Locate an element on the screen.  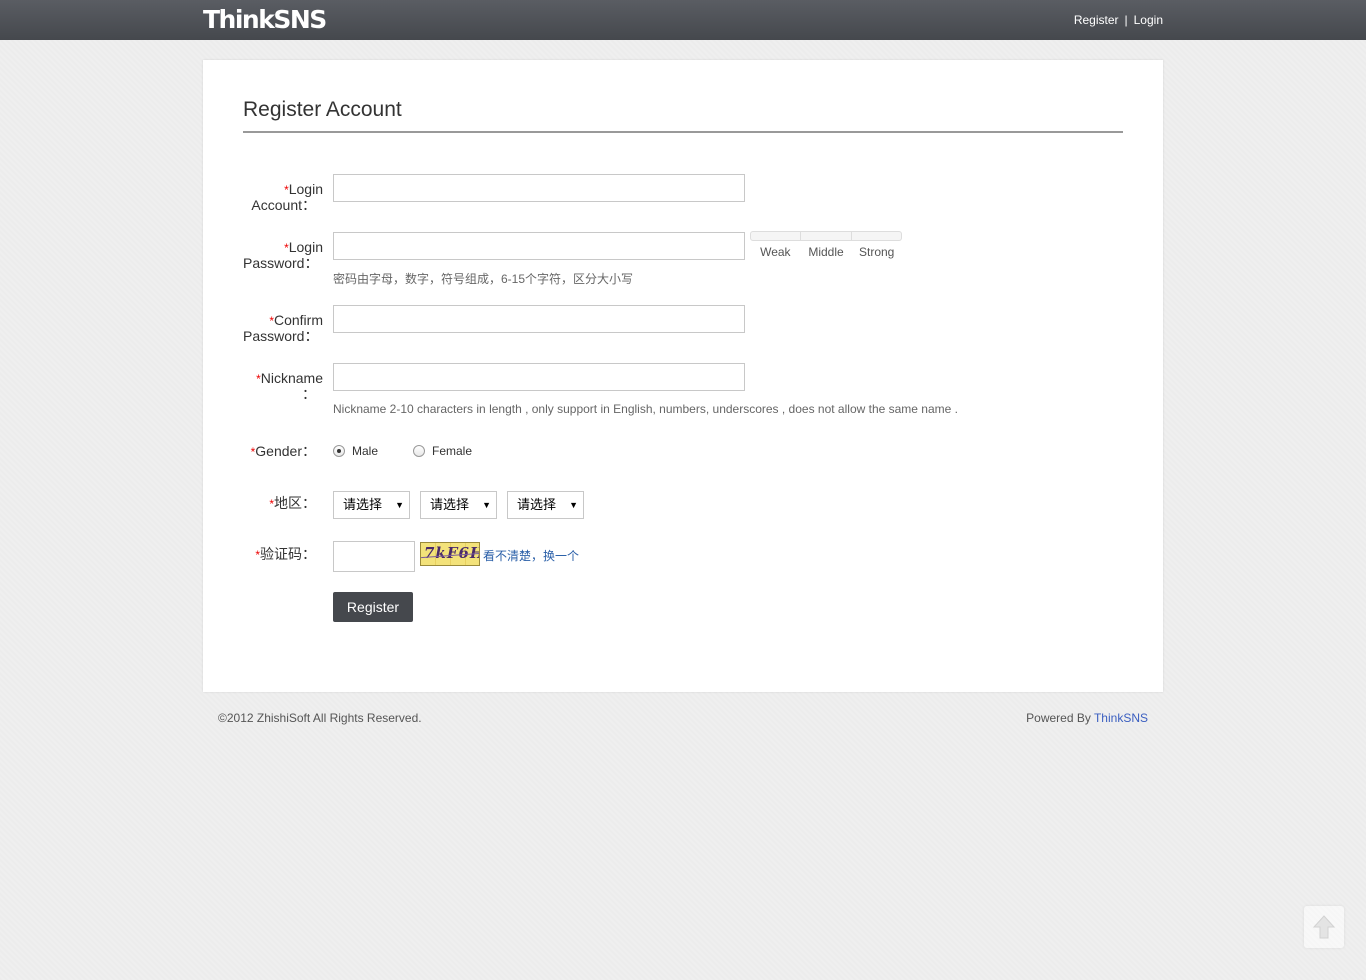
captcha-image: 7kF6H is located at coordinates (450, 554).